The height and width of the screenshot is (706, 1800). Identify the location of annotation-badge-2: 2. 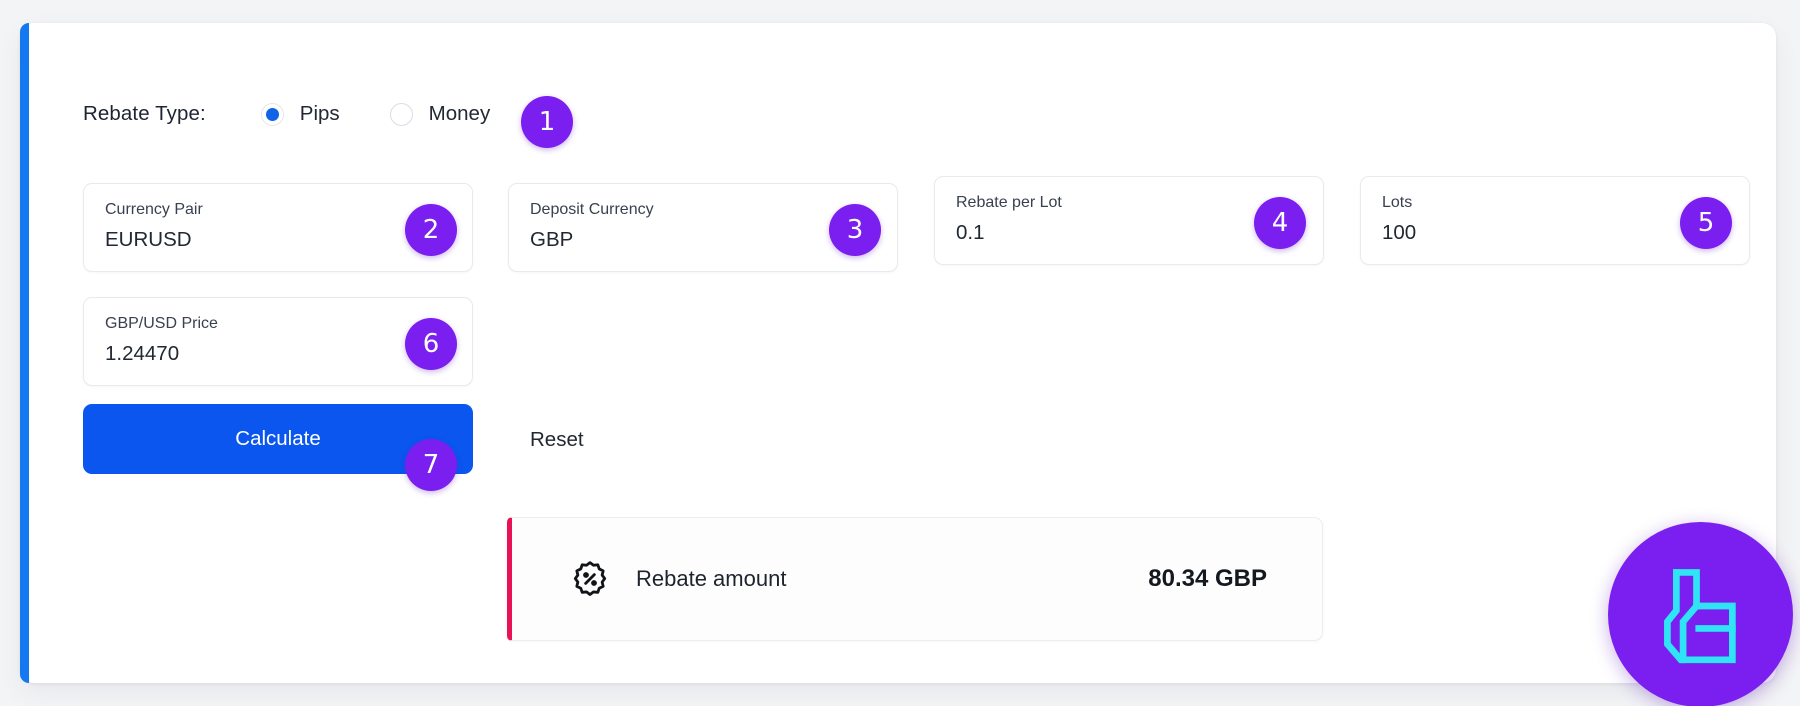
(431, 230).